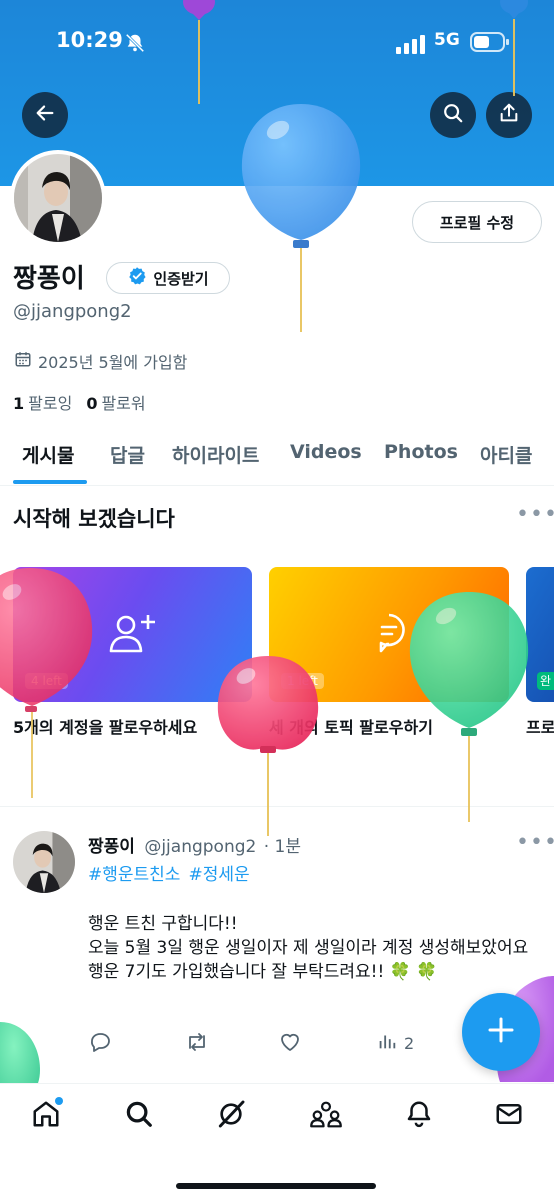 The height and width of the screenshot is (1200, 554). I want to click on communities-icon, so click(326, 1116).